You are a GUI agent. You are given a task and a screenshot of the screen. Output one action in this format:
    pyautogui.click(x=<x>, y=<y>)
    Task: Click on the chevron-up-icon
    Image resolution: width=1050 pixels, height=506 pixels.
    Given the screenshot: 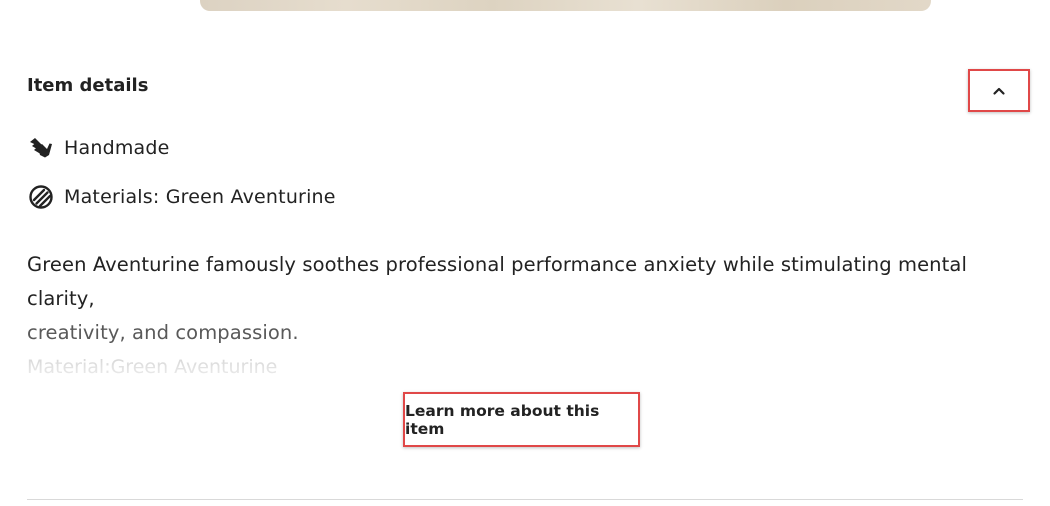 What is the action you would take?
    pyautogui.click(x=999, y=91)
    